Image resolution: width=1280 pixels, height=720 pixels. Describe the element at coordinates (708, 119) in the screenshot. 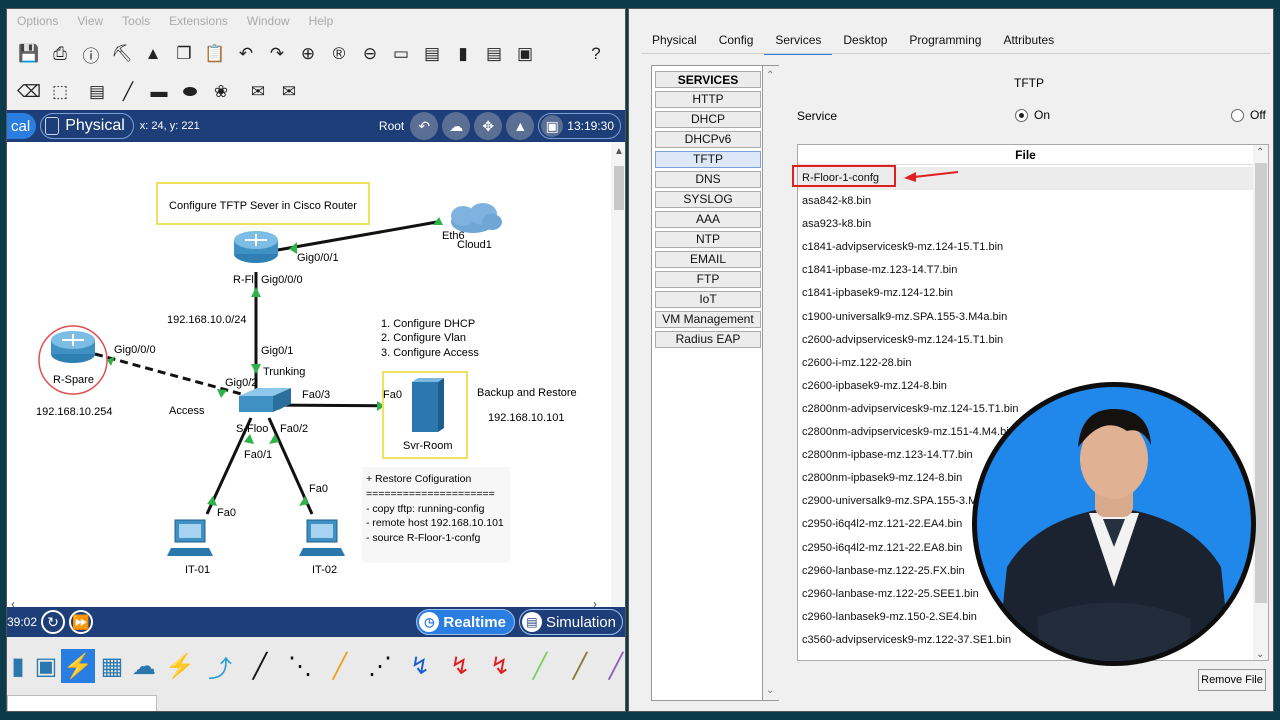

I see `service-dhcp: DHCP` at that location.